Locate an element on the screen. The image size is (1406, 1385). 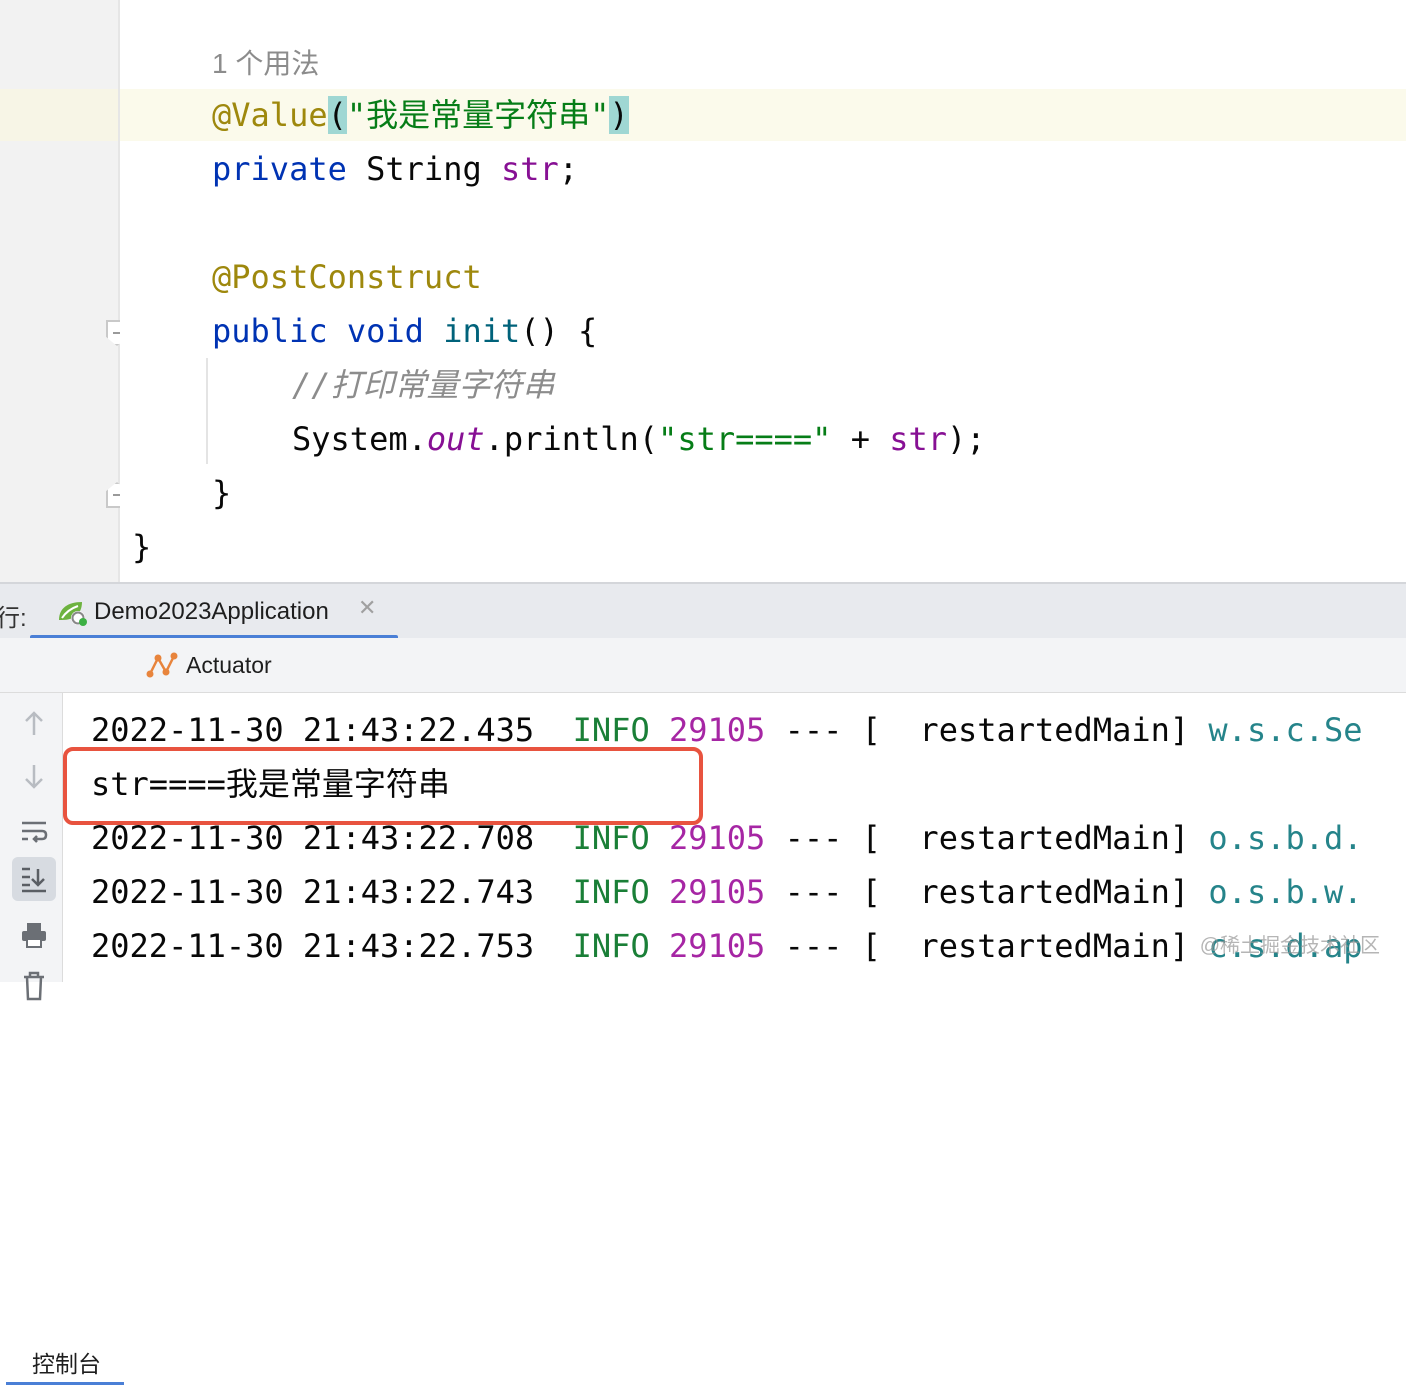
console-toolbar is located at coordinates (31, 847).